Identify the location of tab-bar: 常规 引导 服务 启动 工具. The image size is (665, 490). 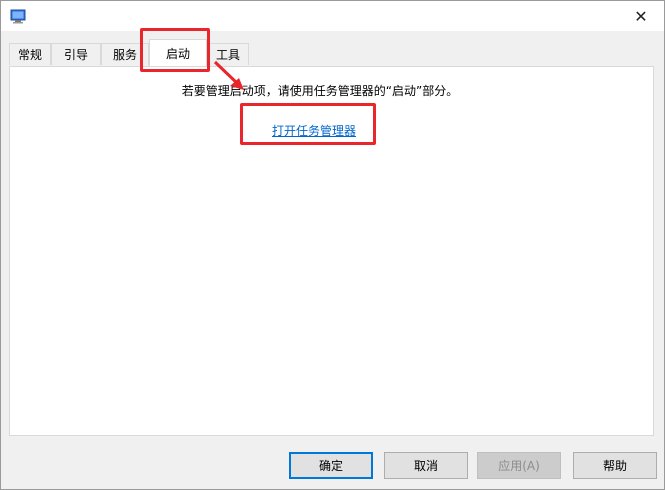
(332, 53).